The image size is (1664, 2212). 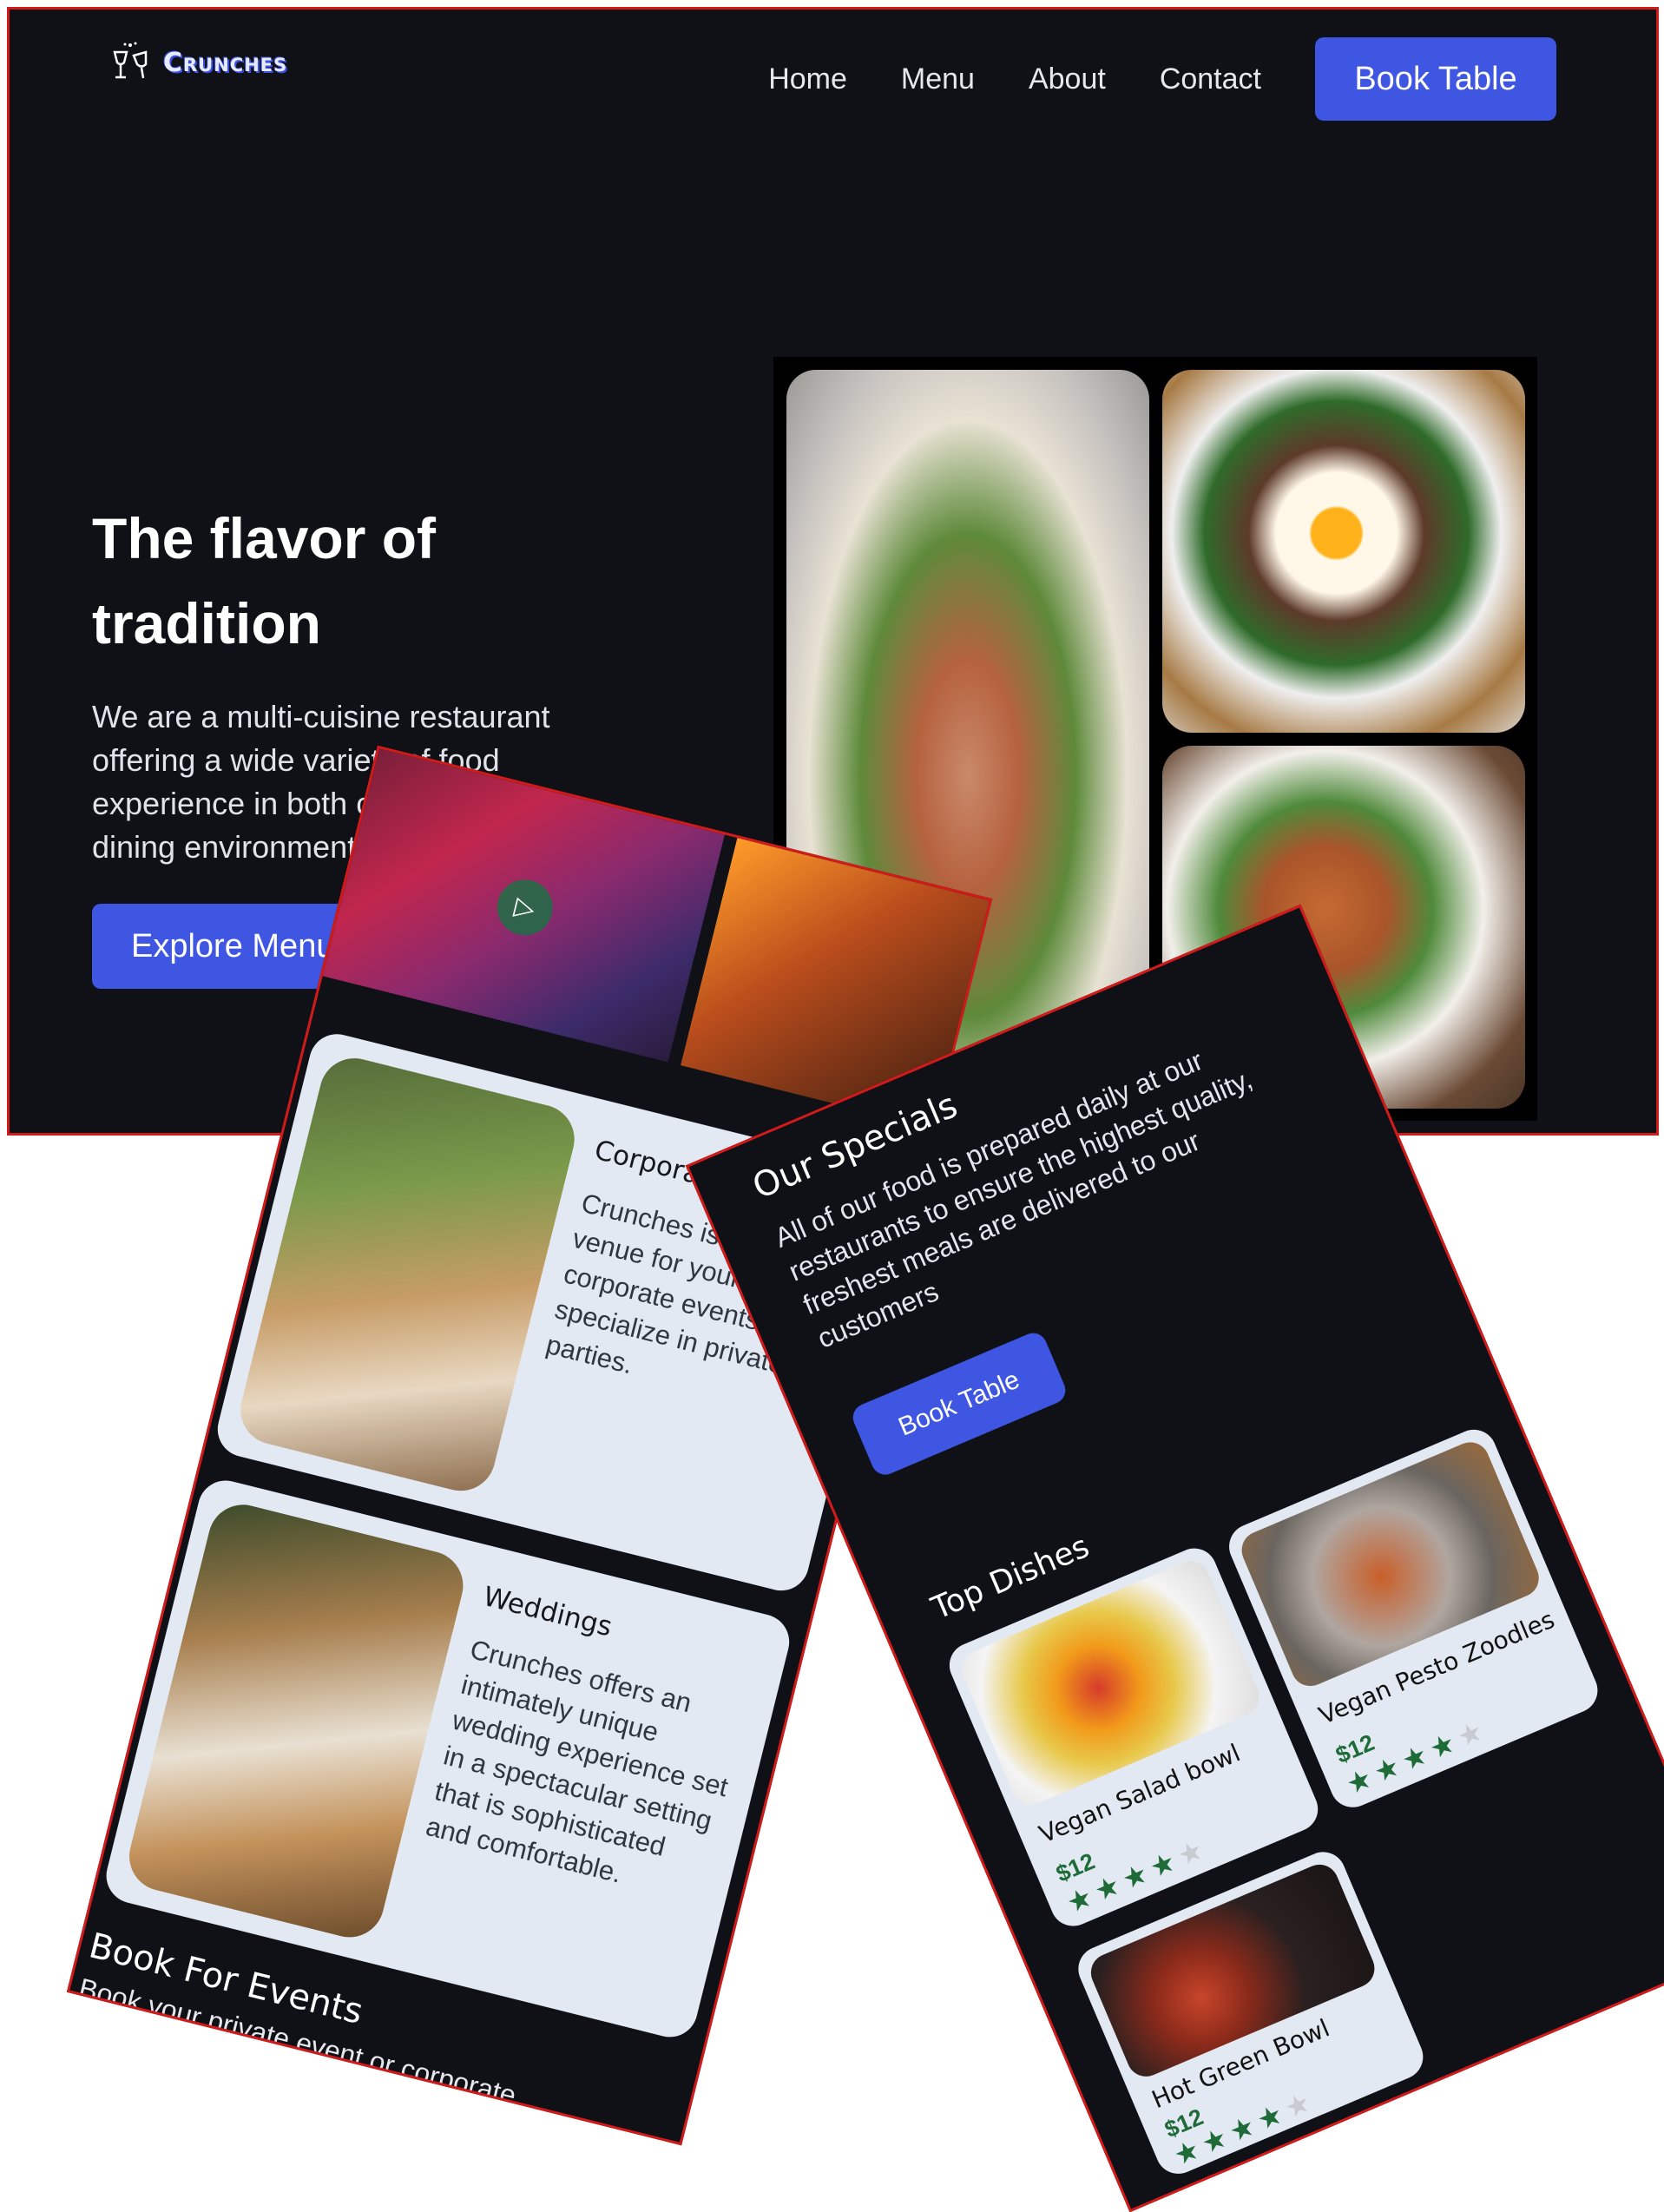 I want to click on egg-bowl-image, so click(x=1343, y=551).